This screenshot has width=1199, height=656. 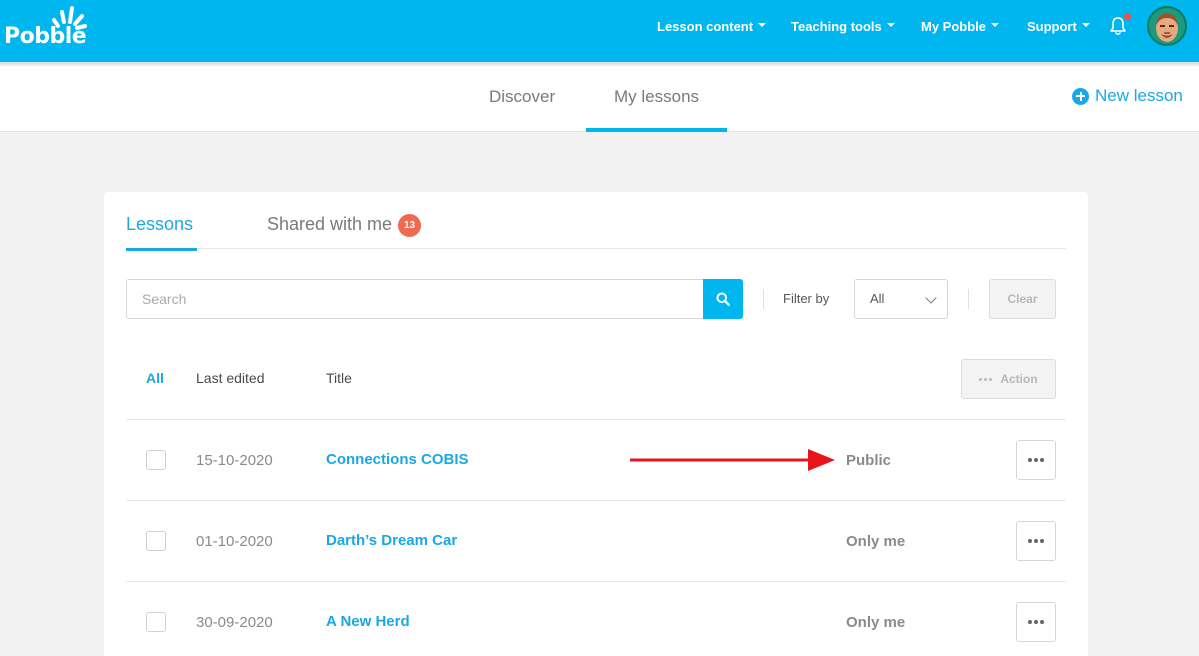 I want to click on avatar-face-icon, so click(x=1167, y=27).